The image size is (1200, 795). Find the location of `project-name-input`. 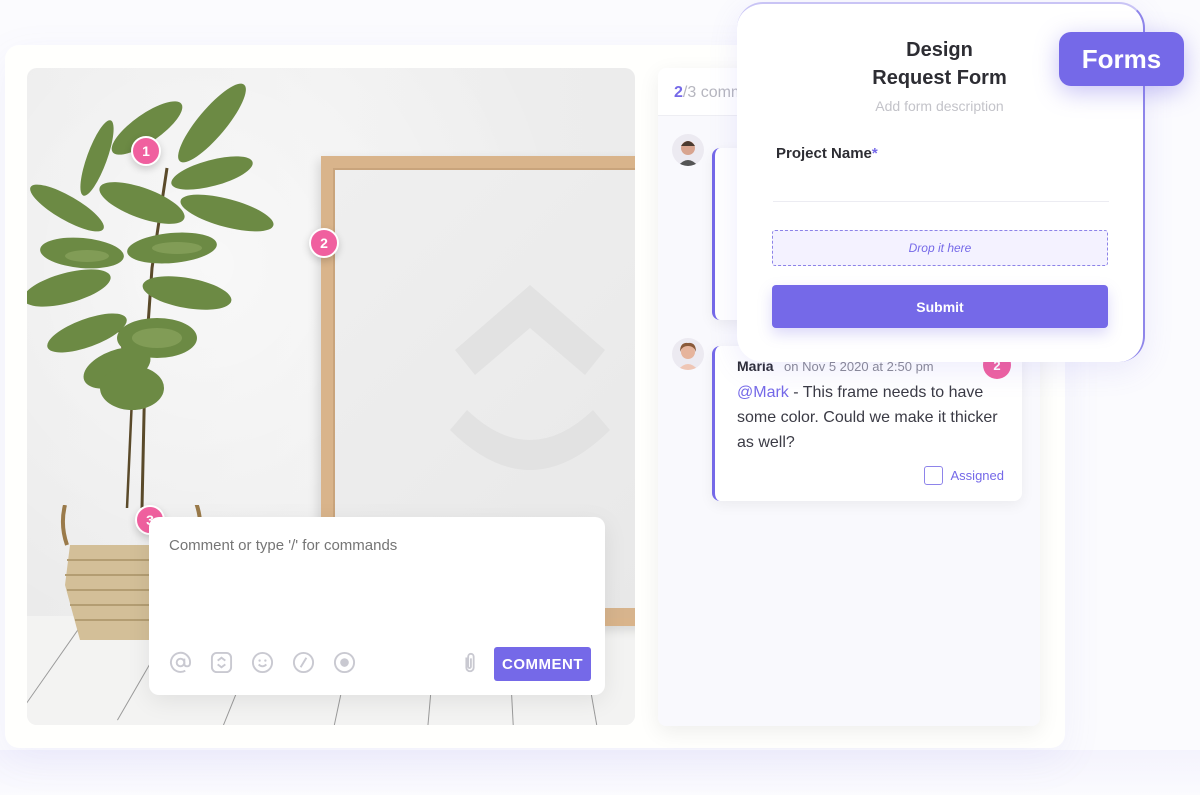

project-name-input is located at coordinates (941, 187).